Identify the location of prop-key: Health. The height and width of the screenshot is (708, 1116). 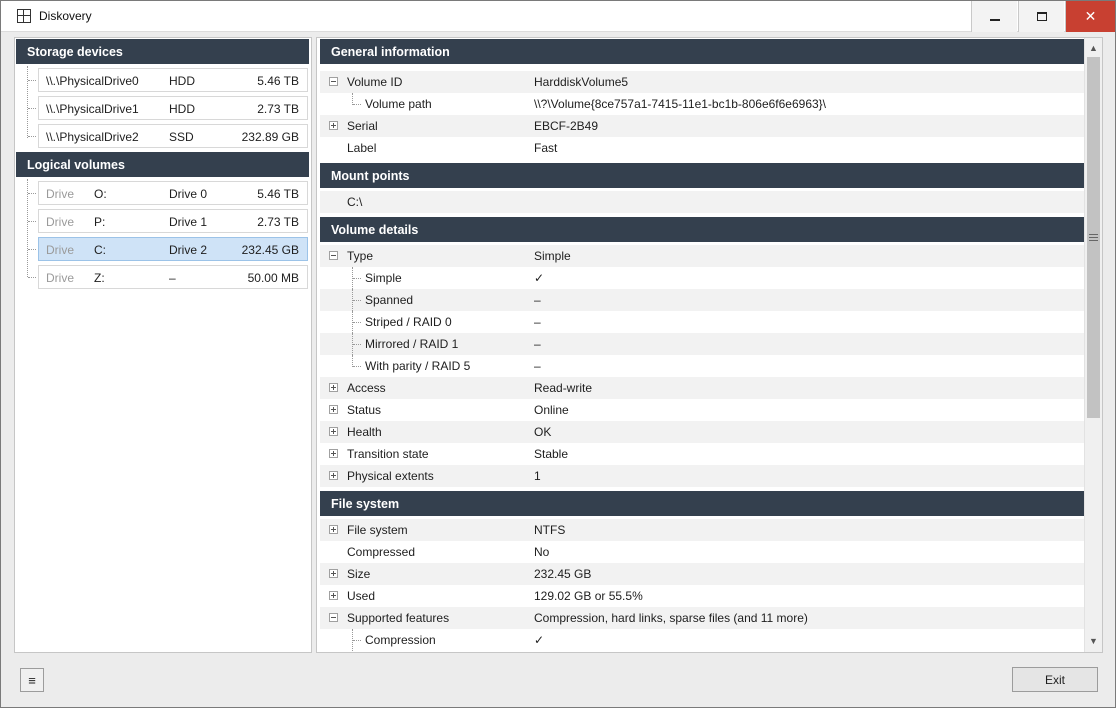
(364, 432).